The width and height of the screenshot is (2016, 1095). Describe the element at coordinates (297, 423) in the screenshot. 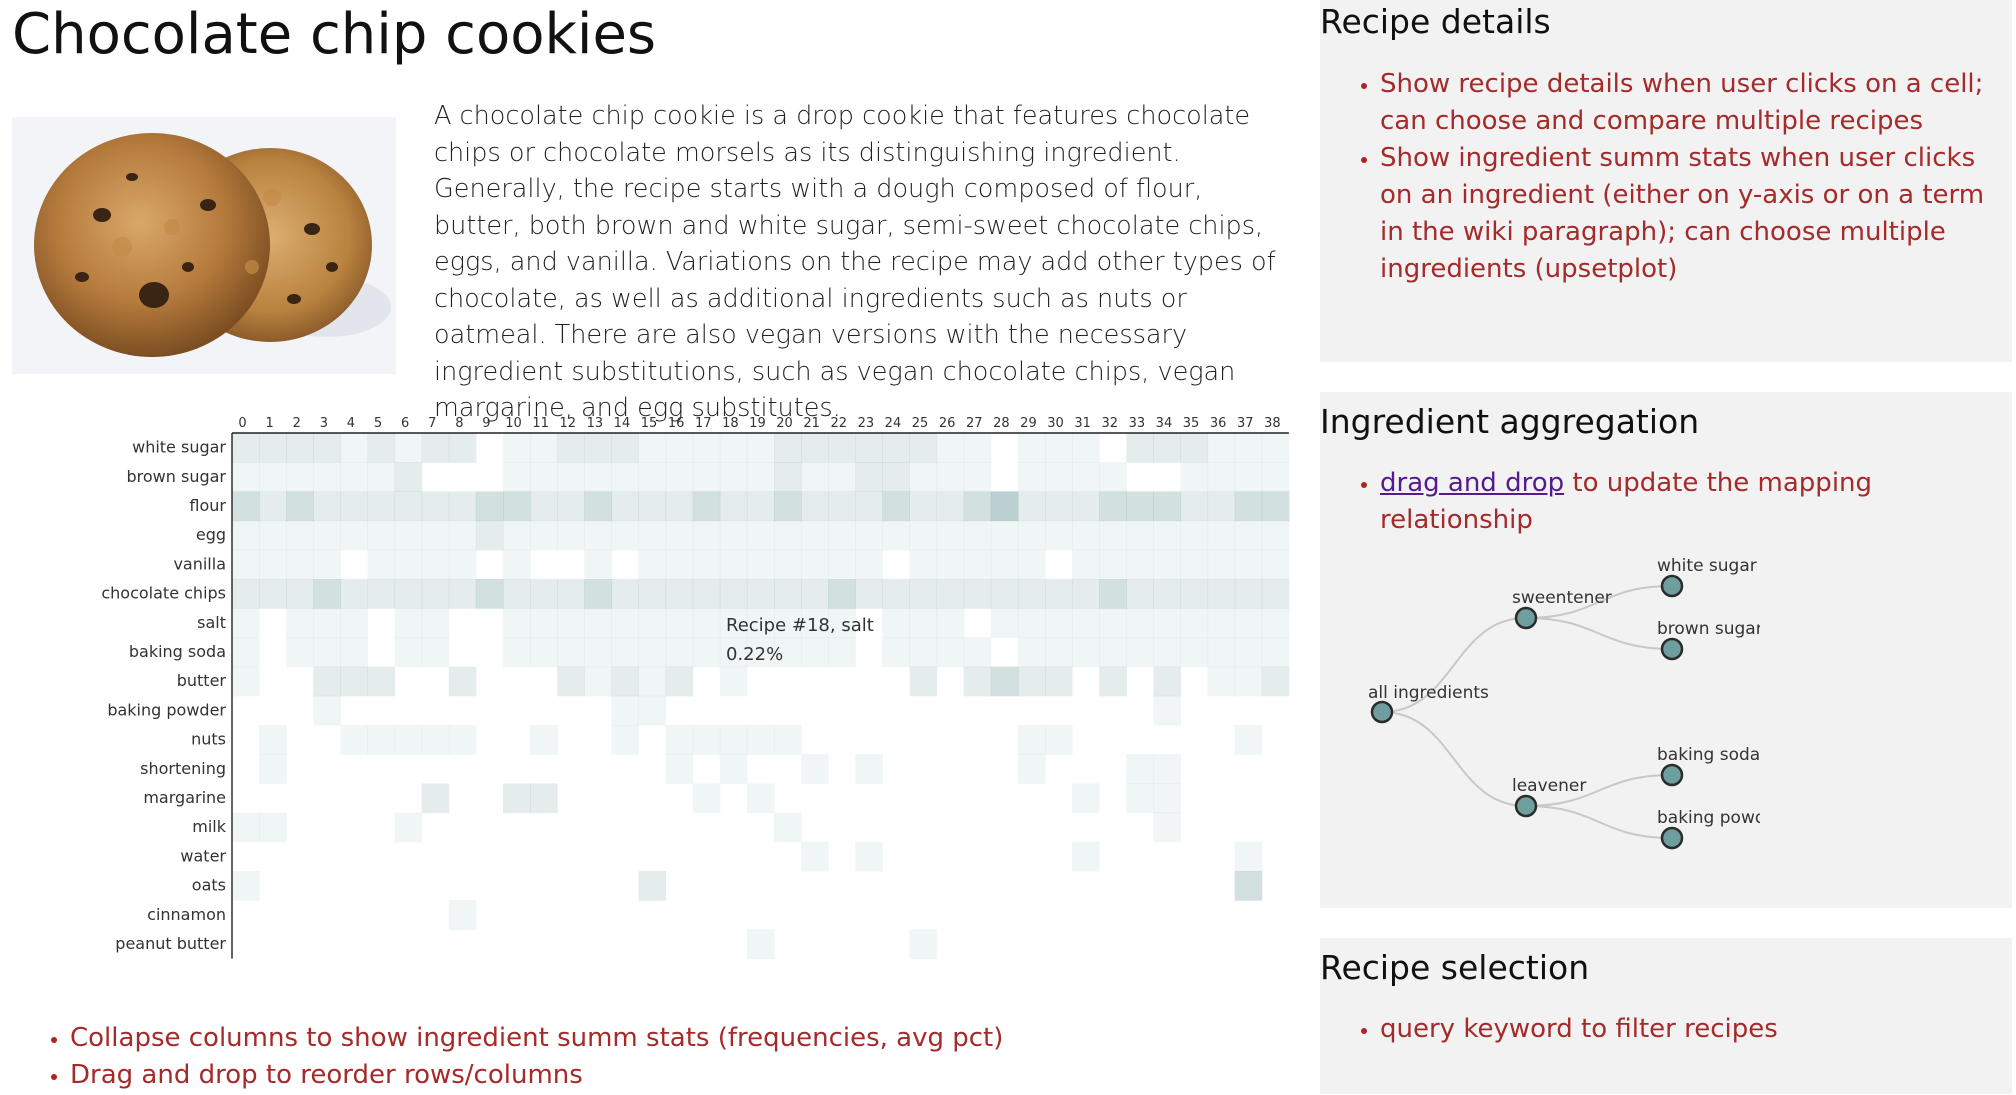

I see `heatmap-column-label: 2` at that location.